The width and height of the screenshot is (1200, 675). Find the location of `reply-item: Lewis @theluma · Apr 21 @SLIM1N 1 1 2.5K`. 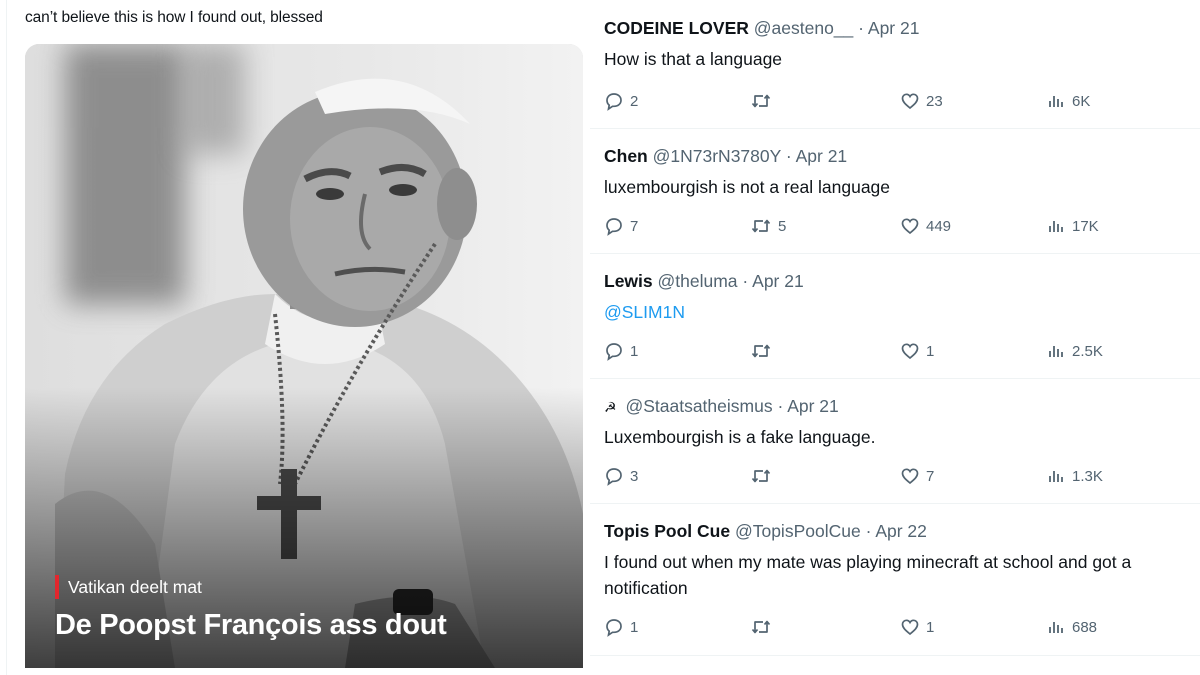

reply-item: Lewis @theluma · Apr 21 @SLIM1N 1 1 2.5K is located at coordinates (895, 316).